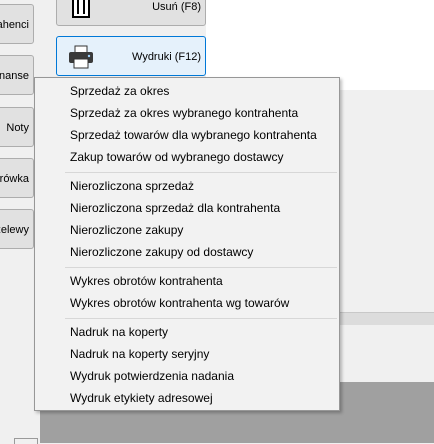  What do you see at coordinates (81, 57) in the screenshot?
I see `printer-icon` at bounding box center [81, 57].